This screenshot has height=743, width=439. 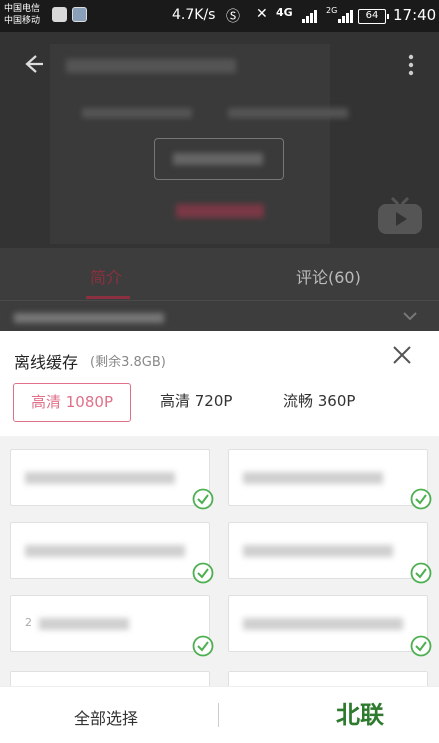 What do you see at coordinates (128, 362) in the screenshot?
I see `storage-remaining: (剩余3.8GB)` at bounding box center [128, 362].